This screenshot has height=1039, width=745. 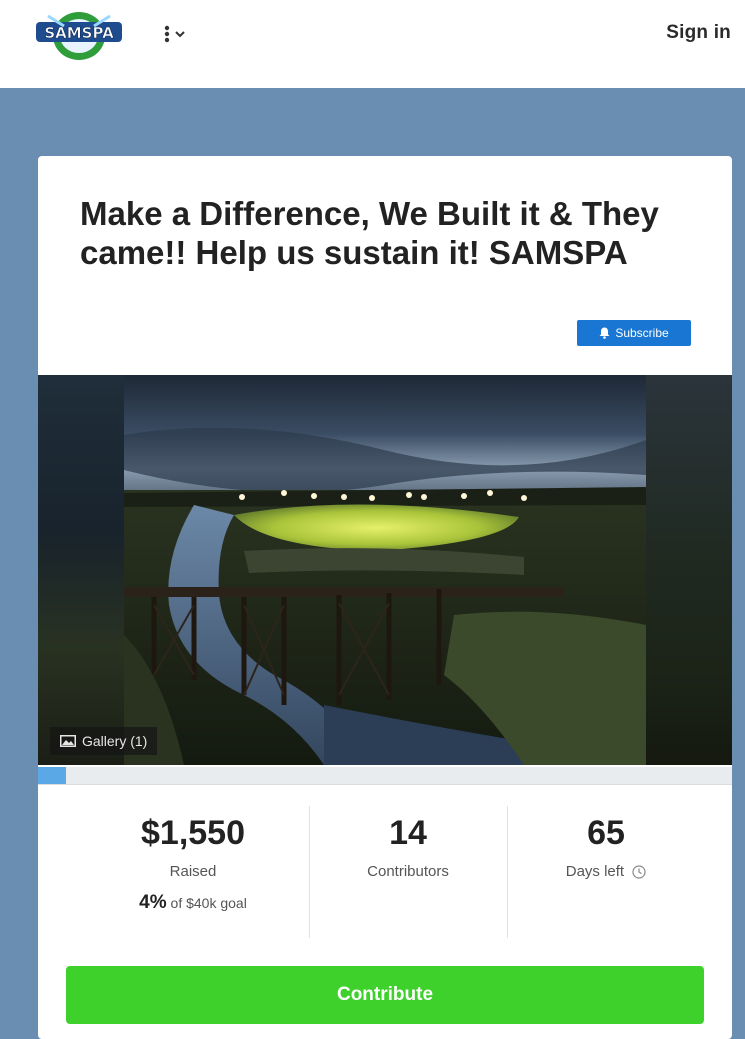 What do you see at coordinates (208, 903) in the screenshot?
I see `goal-text: of $40k goal` at bounding box center [208, 903].